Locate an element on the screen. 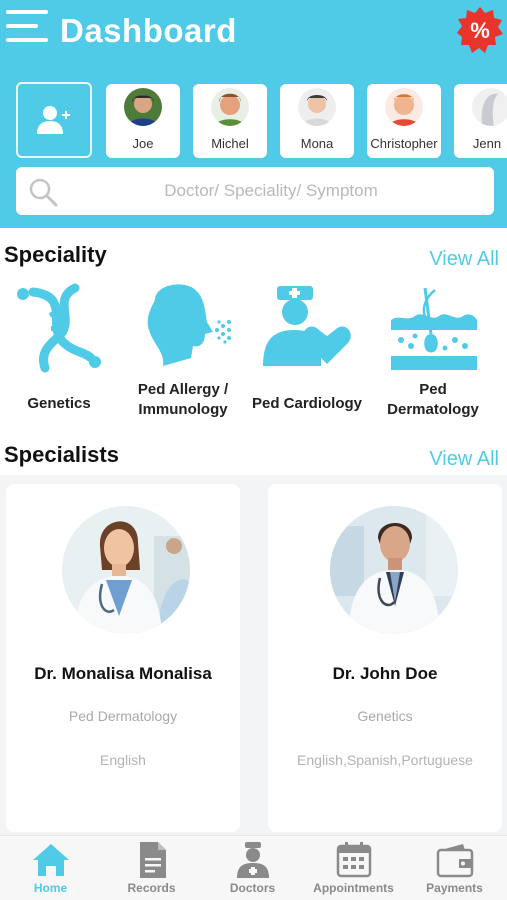 Image resolution: width=507 pixels, height=900 pixels. doctor-name: Dr. John Doe is located at coordinates (385, 673).